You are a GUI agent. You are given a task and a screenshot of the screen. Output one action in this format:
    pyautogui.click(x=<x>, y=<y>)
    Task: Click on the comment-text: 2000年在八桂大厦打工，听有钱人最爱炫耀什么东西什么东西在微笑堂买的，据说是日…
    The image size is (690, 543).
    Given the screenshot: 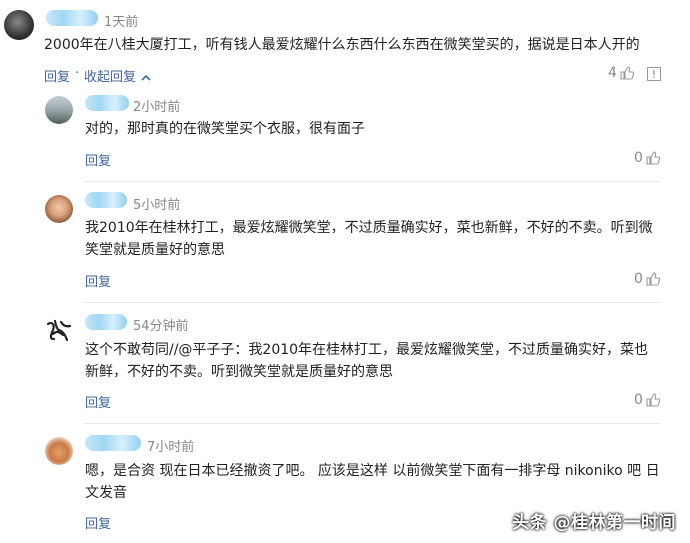 What is the action you would take?
    pyautogui.click(x=342, y=45)
    